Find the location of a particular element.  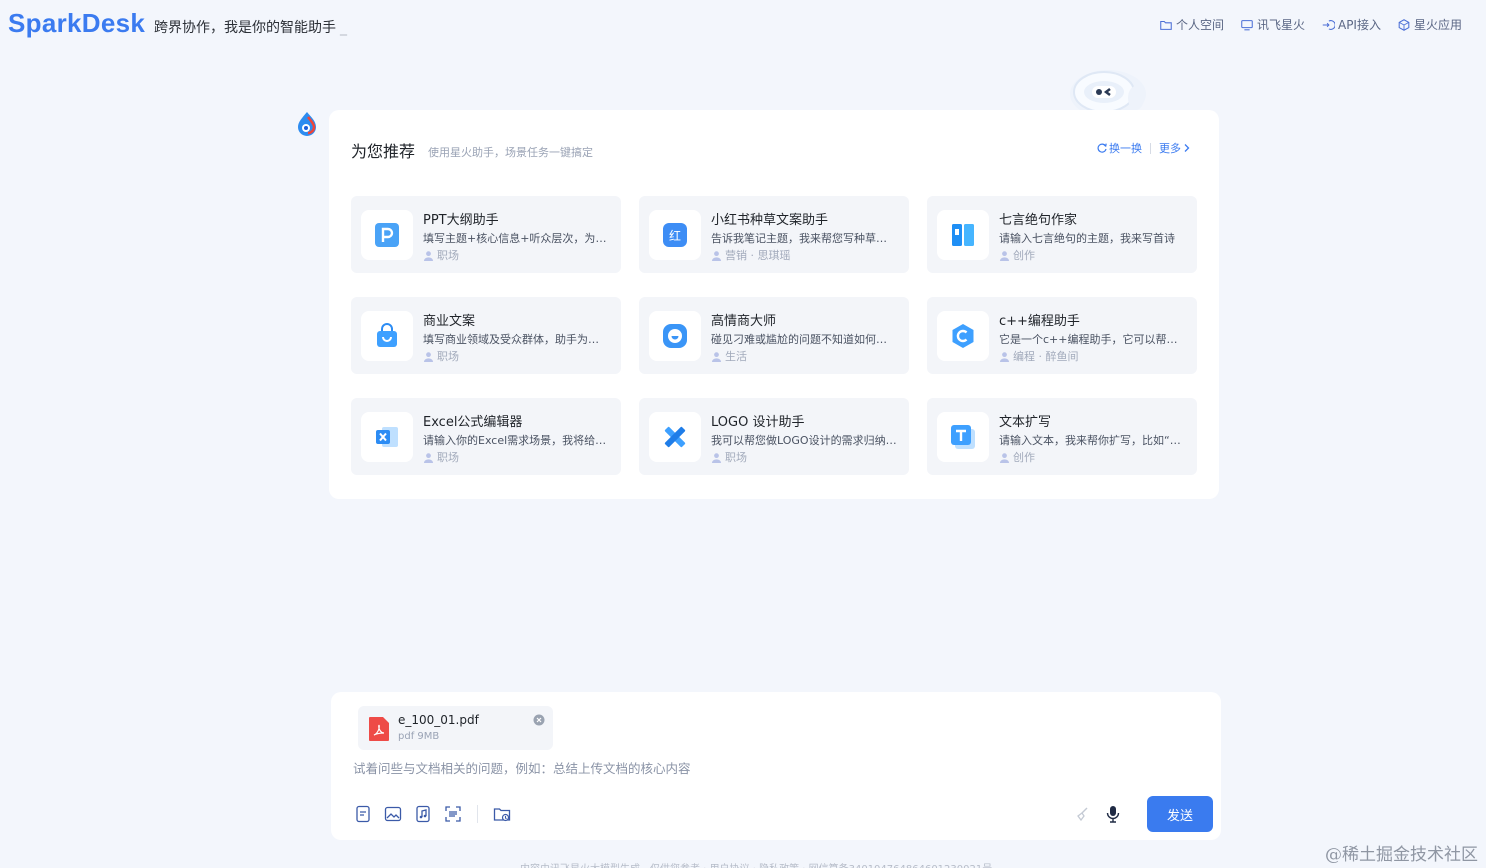

assistant-card-xiaohongshu: 红 小红书种草文案助手 告诉我笔记主题，我来帮您写种草文案 营销 · 思琪瑶 is located at coordinates (774, 234).